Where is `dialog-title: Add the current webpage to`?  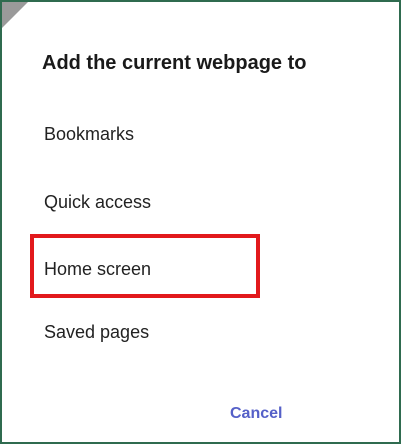 dialog-title: Add the current webpage to is located at coordinates (174, 63).